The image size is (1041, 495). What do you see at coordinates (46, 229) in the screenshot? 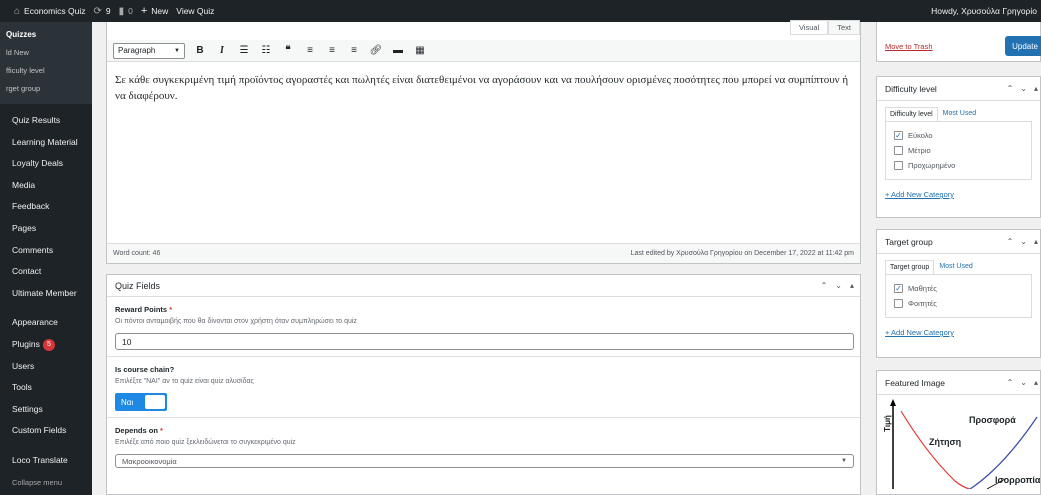
I see `menu-pages: Pages` at bounding box center [46, 229].